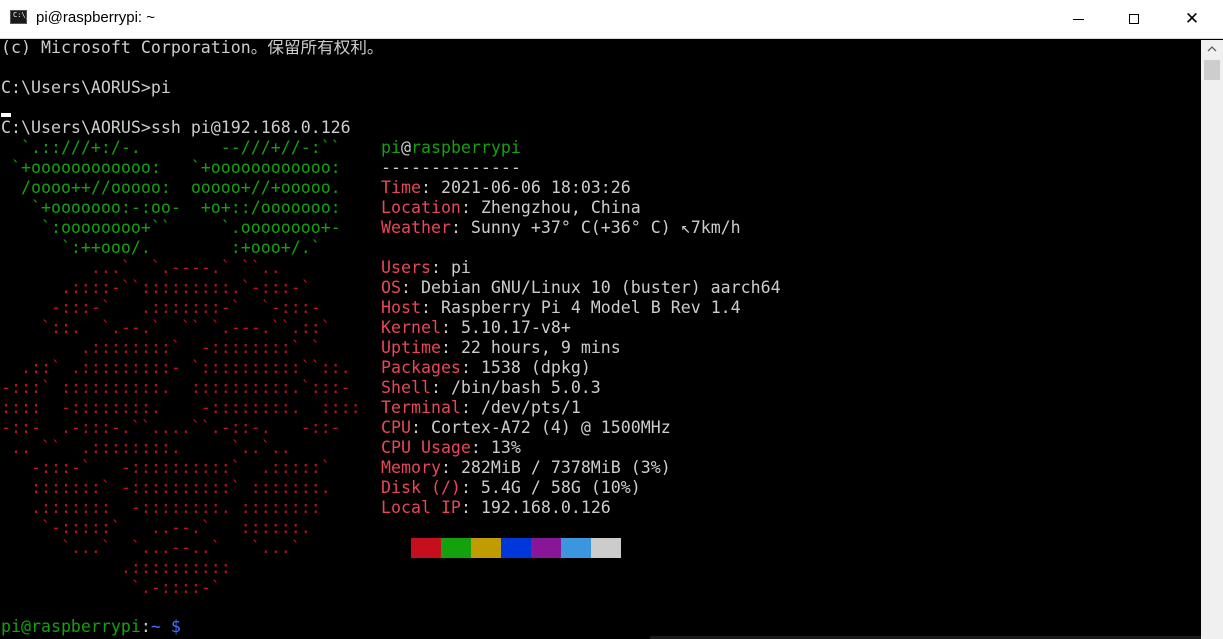  Describe the element at coordinates (421, 507) in the screenshot. I see `info-key: Local IP` at that location.